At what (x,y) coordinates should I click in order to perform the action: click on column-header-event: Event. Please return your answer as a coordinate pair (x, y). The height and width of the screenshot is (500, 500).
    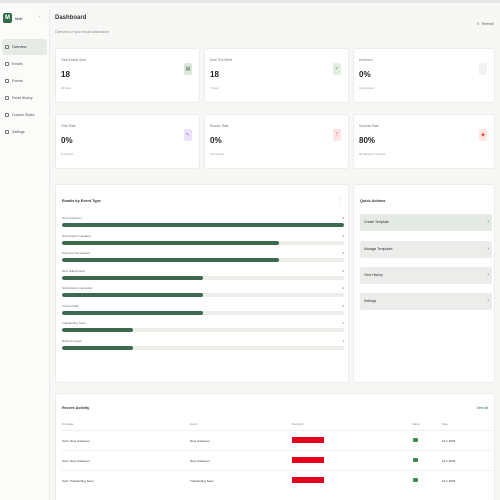
    Looking at the image, I should click on (194, 424).